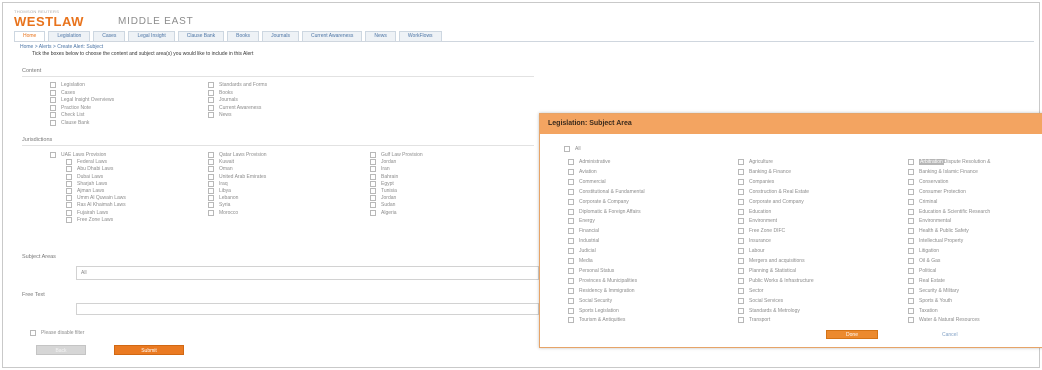 This screenshot has width=1042, height=370. What do you see at coordinates (223, 100) in the screenshot?
I see `content-checkbox: Journals` at bounding box center [223, 100].